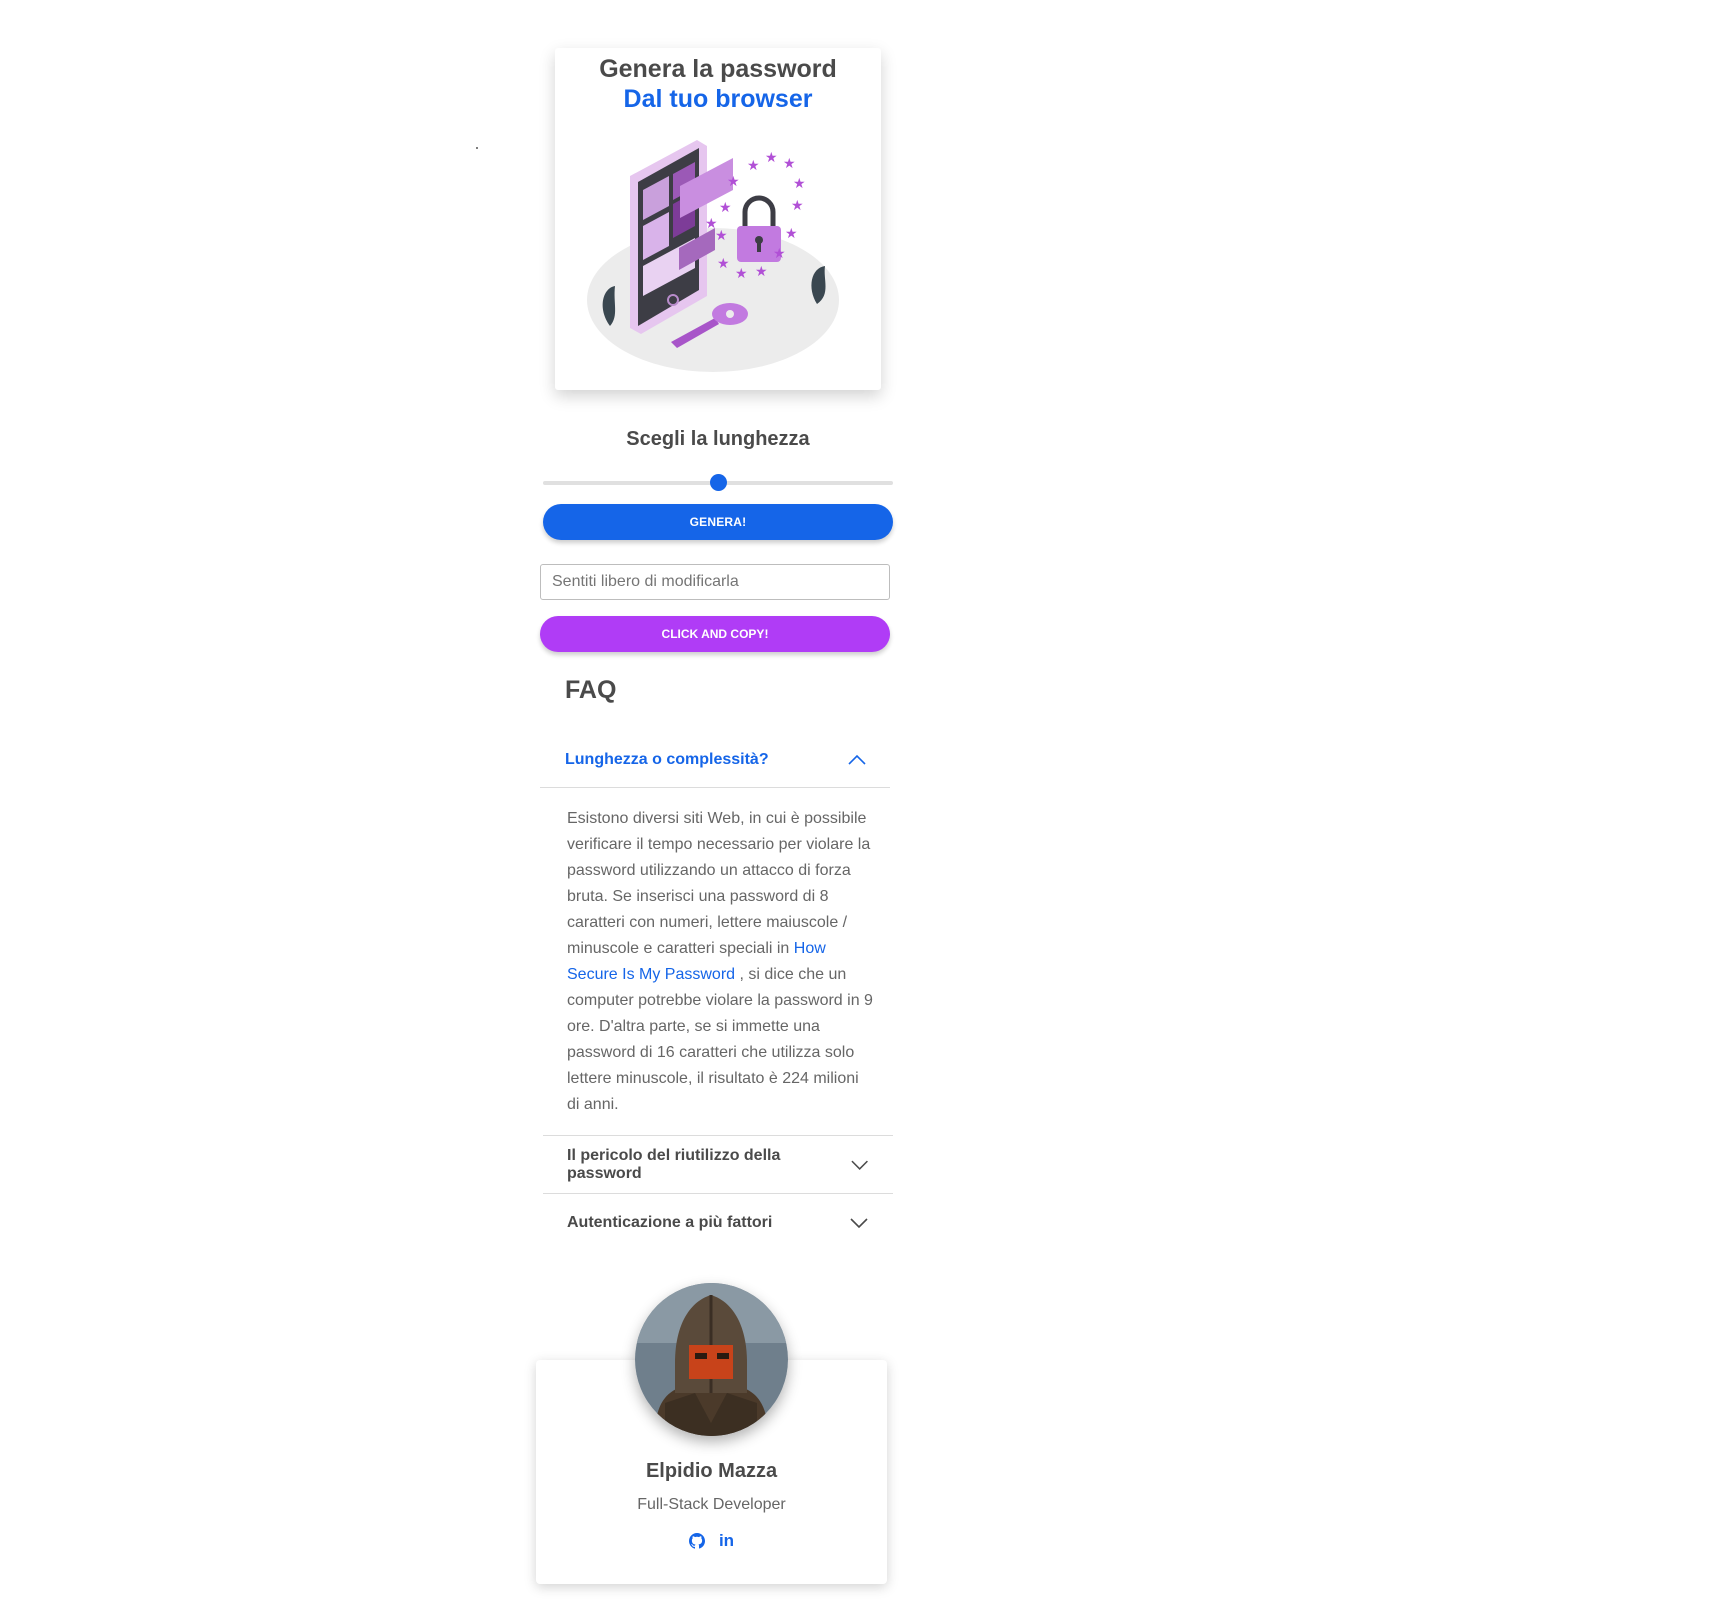 The height and width of the screenshot is (1619, 1723). I want to click on faq-item-length-complexity: Lunghezza o complessità?, so click(716, 760).